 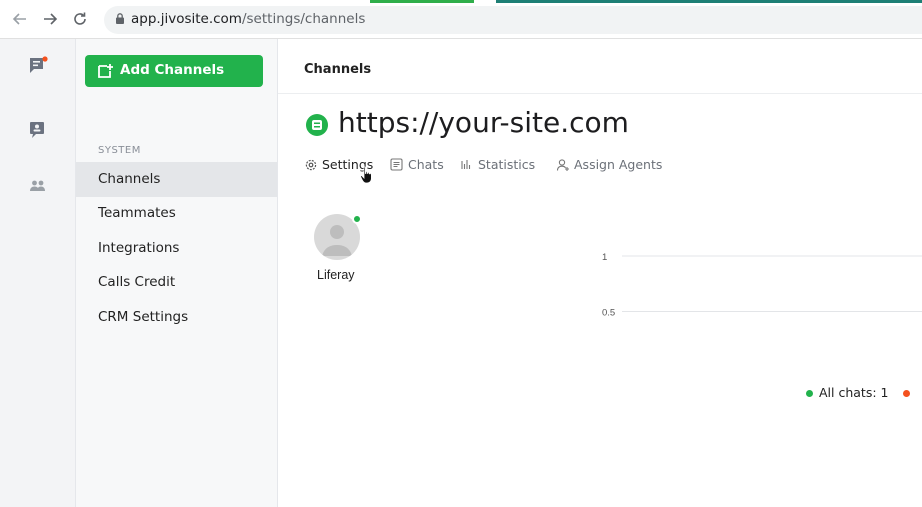 What do you see at coordinates (45, 59) in the screenshot?
I see `notification-dot` at bounding box center [45, 59].